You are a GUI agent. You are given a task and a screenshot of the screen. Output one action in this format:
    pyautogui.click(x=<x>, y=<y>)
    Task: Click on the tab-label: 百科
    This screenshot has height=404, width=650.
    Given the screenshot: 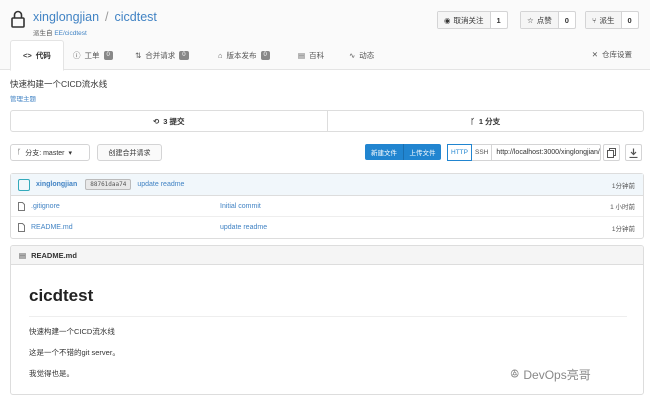 What is the action you would take?
    pyautogui.click(x=317, y=55)
    